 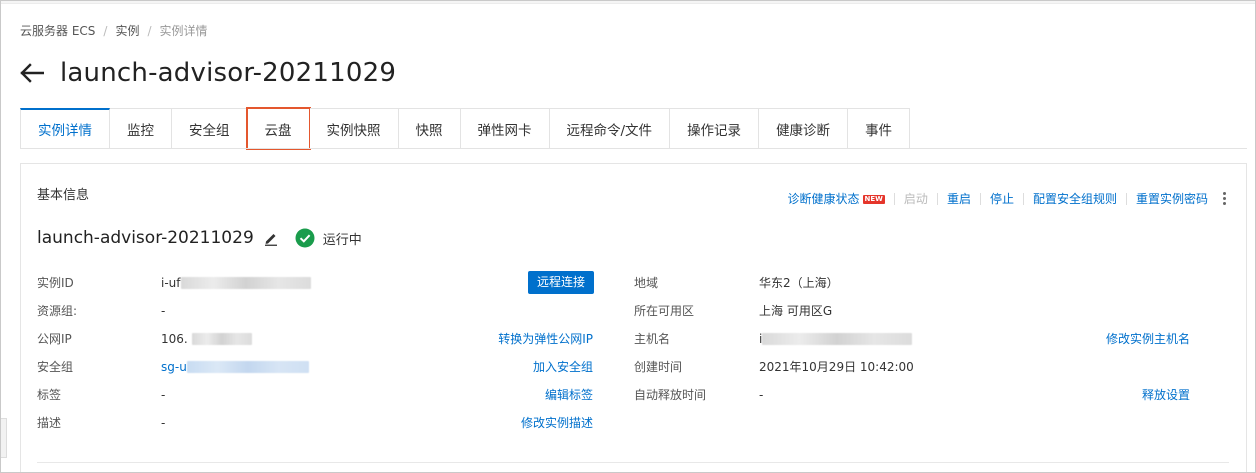 What do you see at coordinates (271, 238) in the screenshot?
I see `pencil-icon` at bounding box center [271, 238].